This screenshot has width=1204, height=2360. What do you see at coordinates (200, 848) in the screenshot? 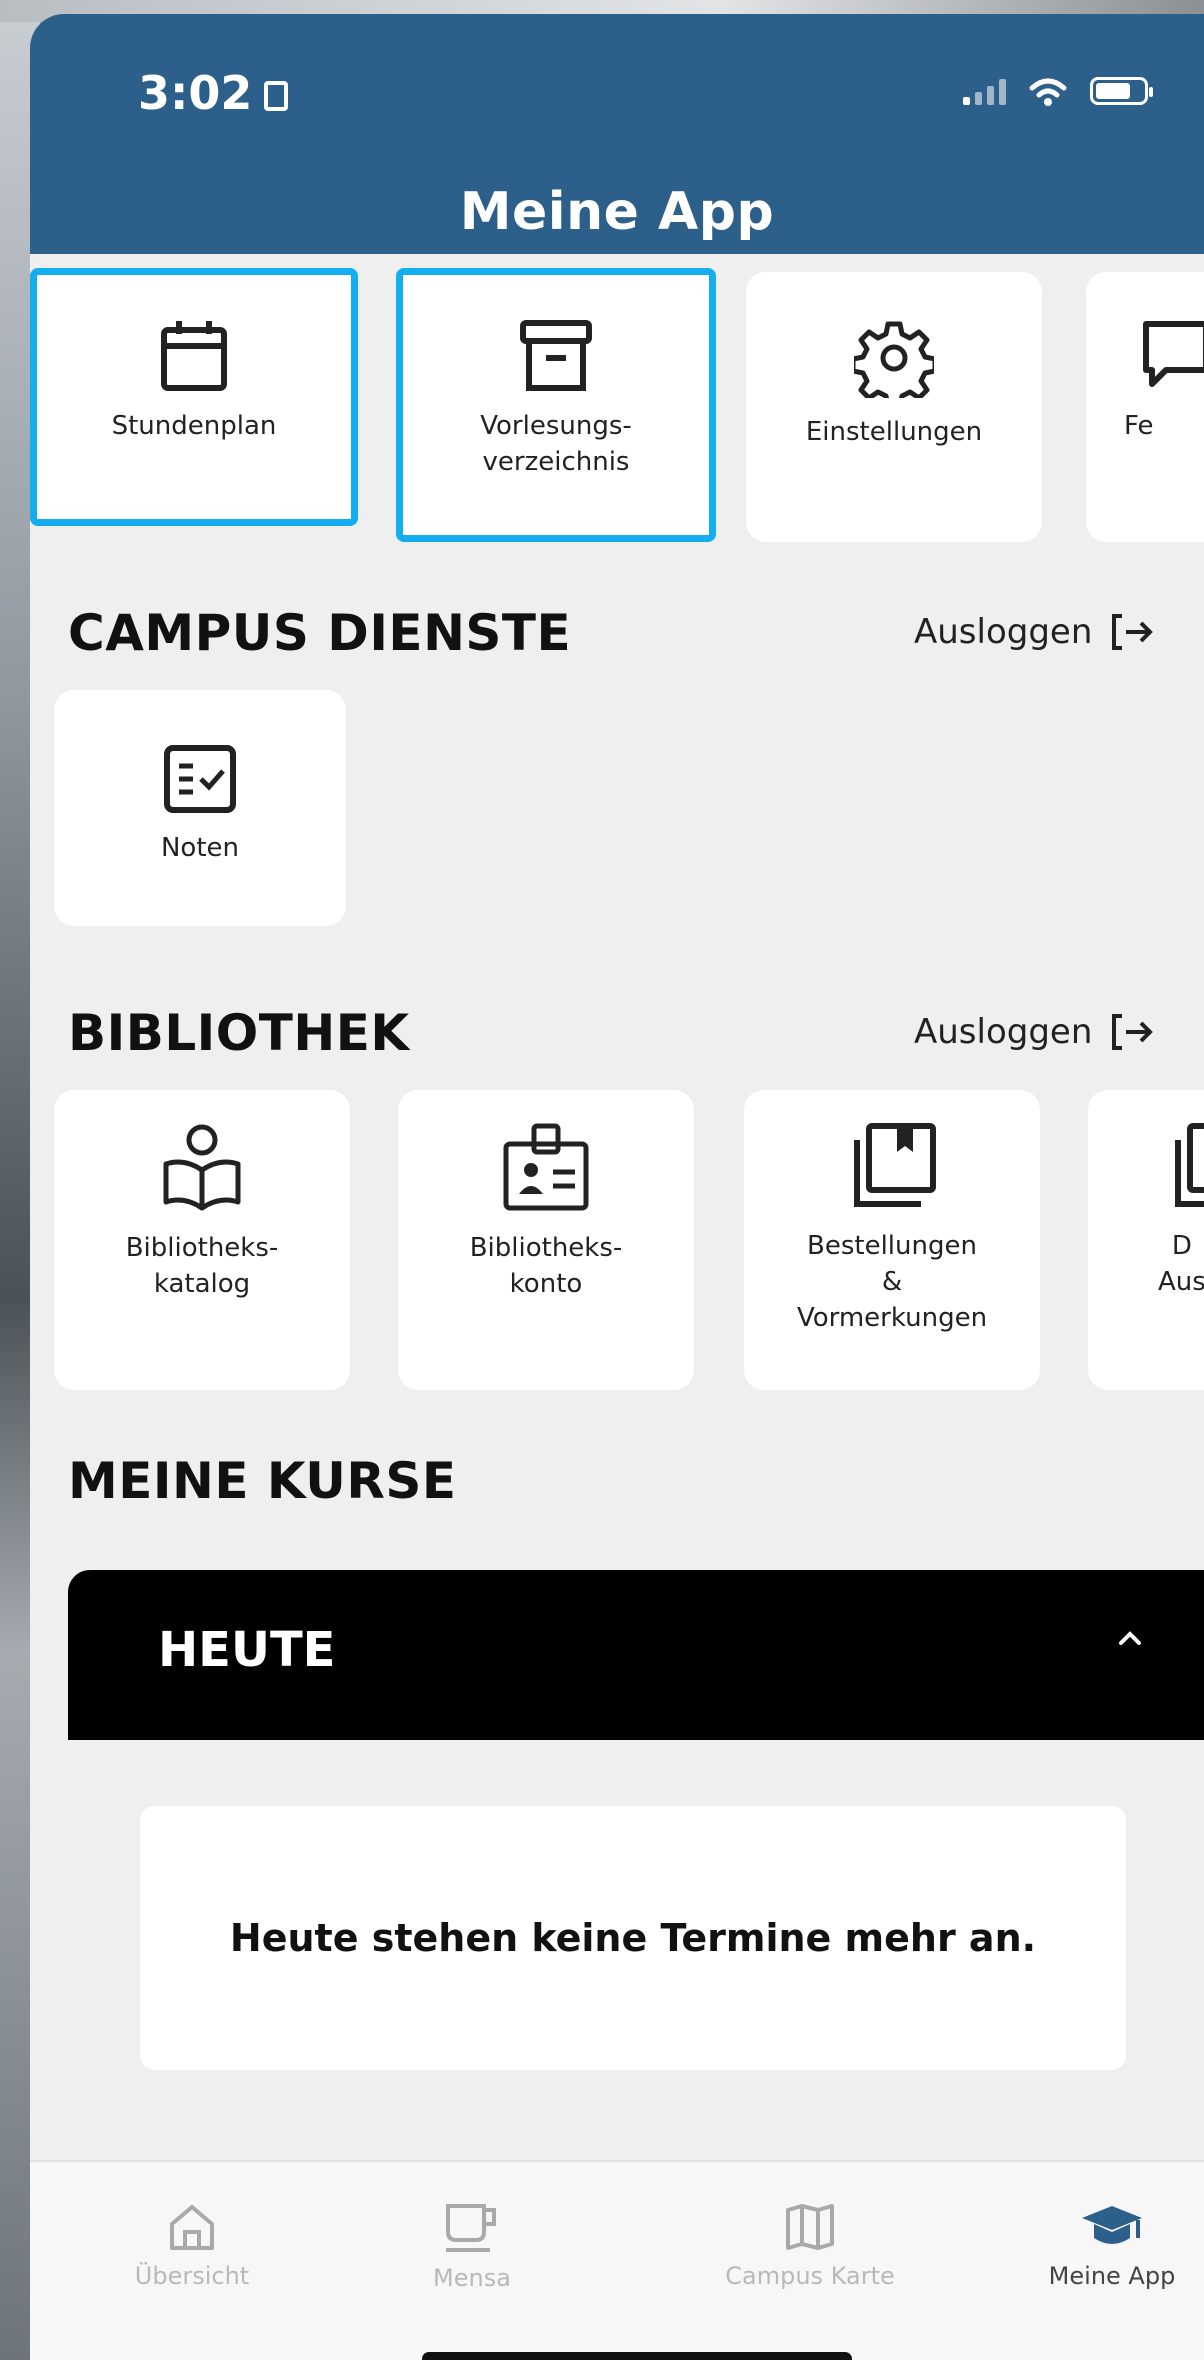
I see `tile-label: Noten` at bounding box center [200, 848].